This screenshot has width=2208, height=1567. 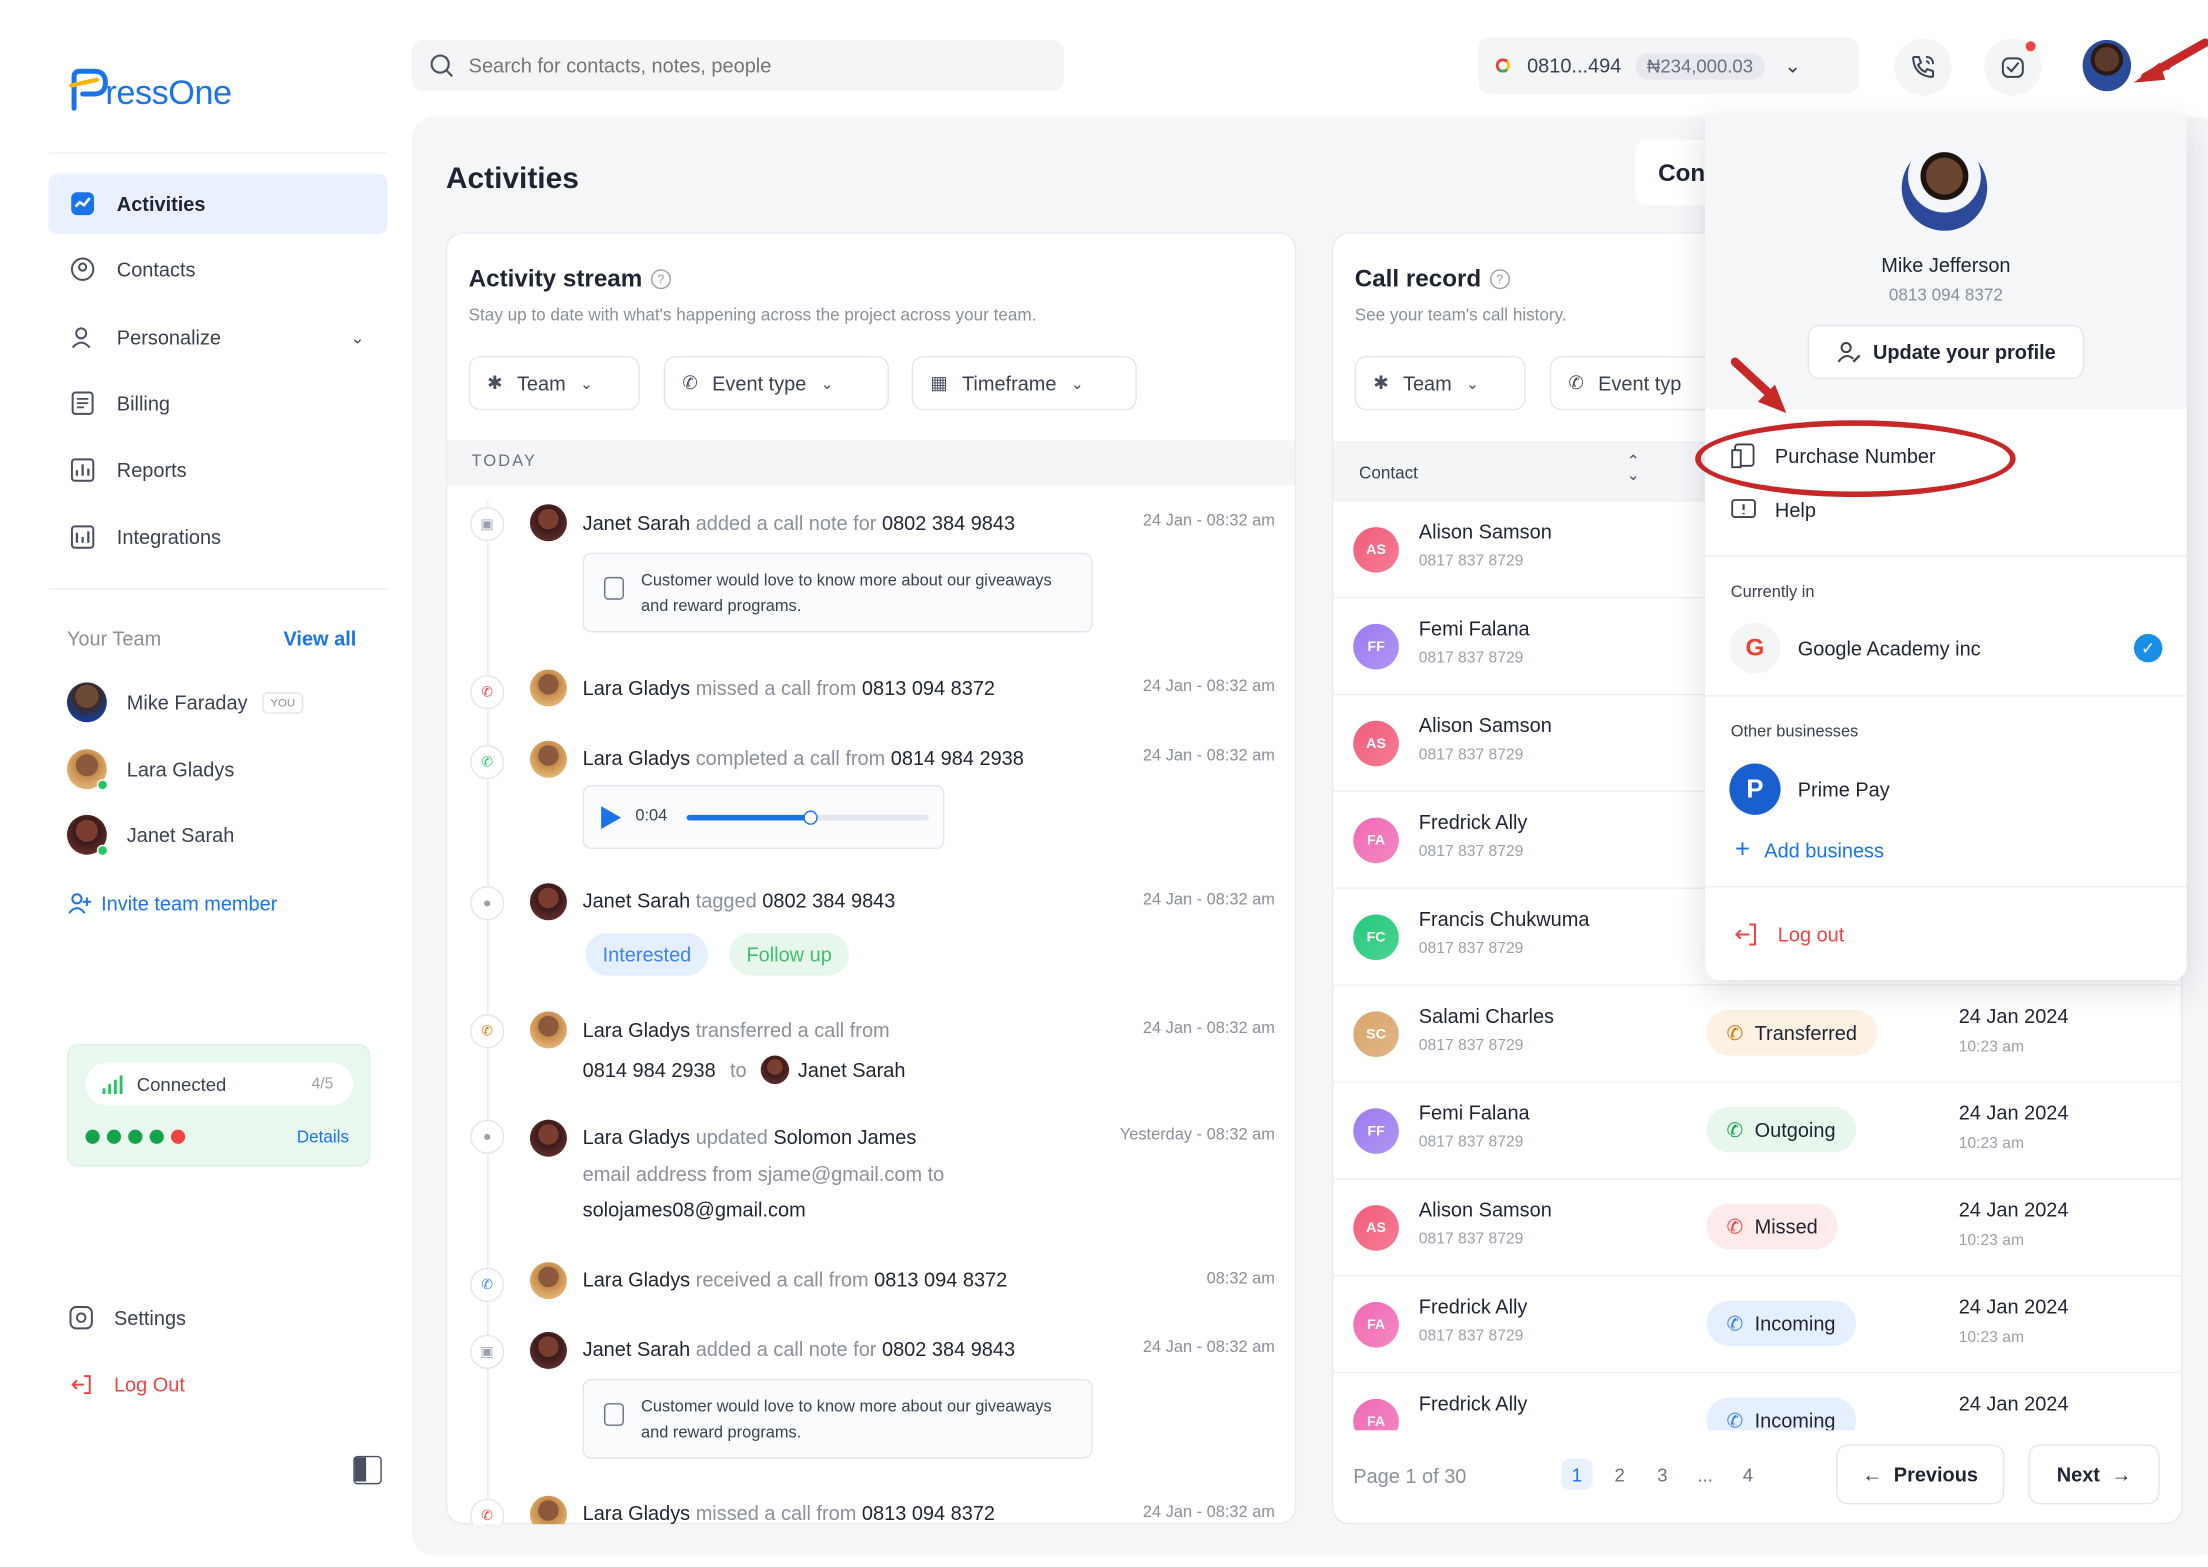 What do you see at coordinates (156, 269) in the screenshot?
I see `sidebar-item-label: Contacts` at bounding box center [156, 269].